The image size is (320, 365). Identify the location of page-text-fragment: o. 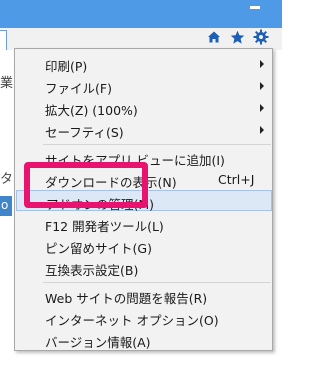
(5, 205).